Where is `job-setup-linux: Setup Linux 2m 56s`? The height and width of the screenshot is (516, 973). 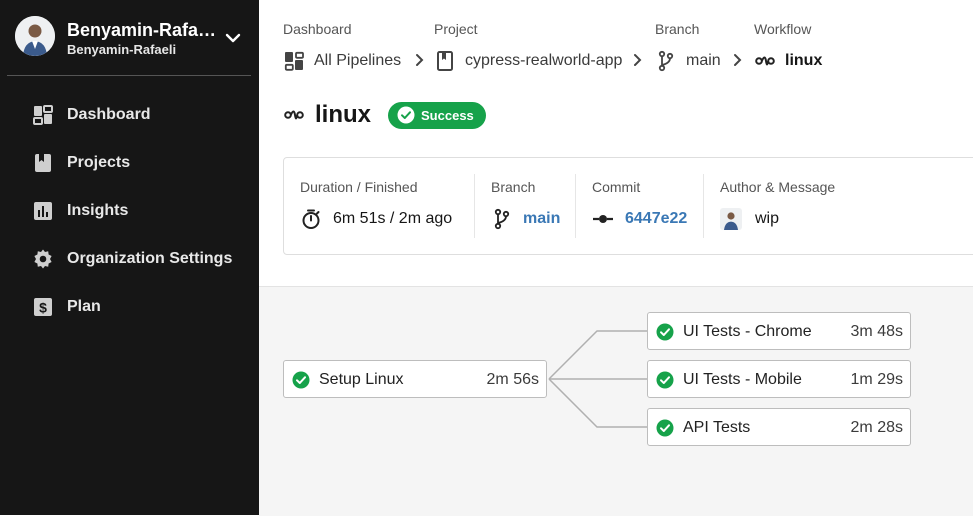
job-setup-linux: Setup Linux 2m 56s is located at coordinates (415, 379).